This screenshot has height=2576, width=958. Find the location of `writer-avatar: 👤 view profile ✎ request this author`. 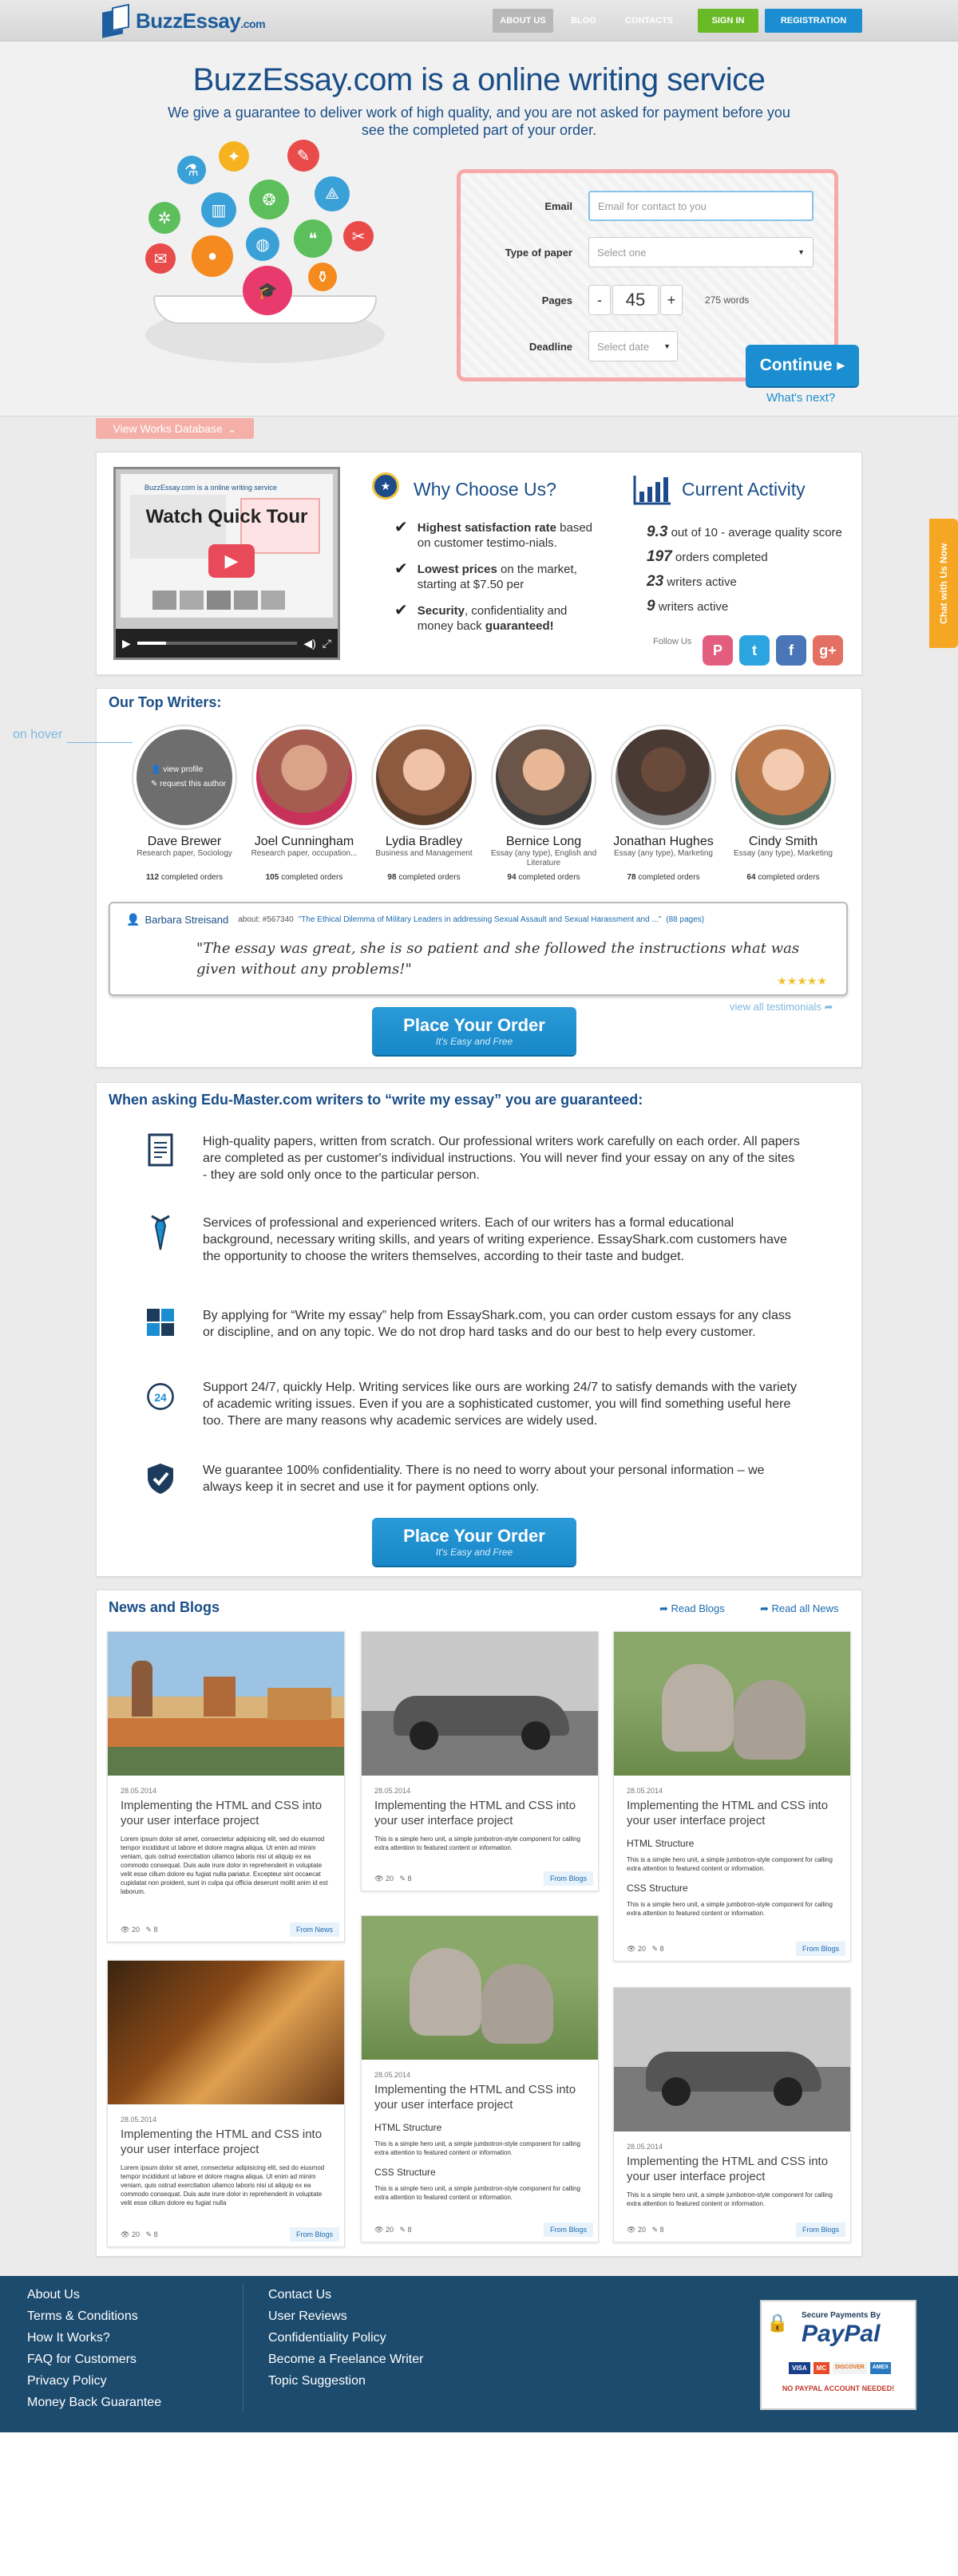

writer-avatar: 👤 view profile ✎ request this author is located at coordinates (184, 777).